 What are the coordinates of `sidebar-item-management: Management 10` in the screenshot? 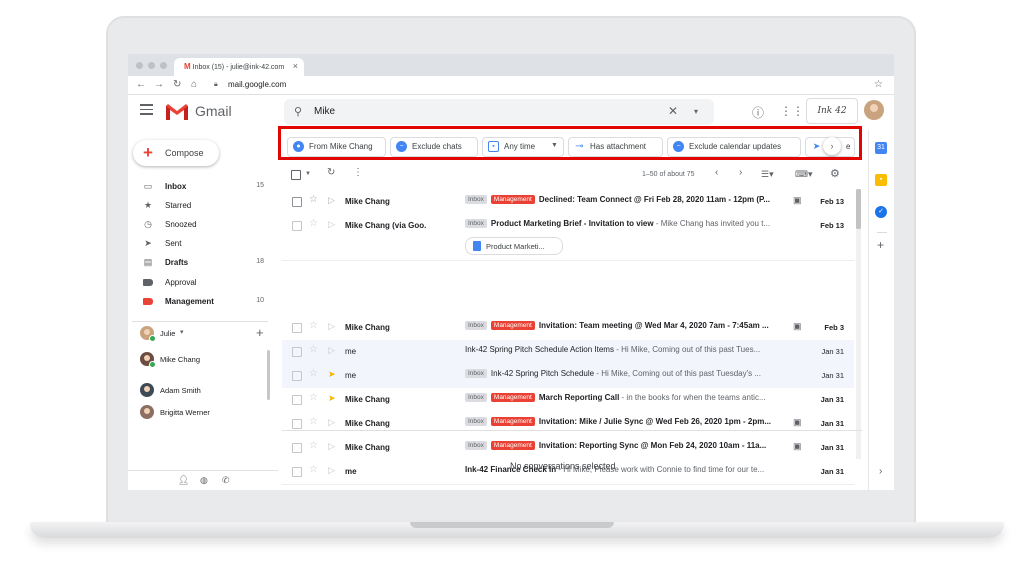 It's located at (203, 302).